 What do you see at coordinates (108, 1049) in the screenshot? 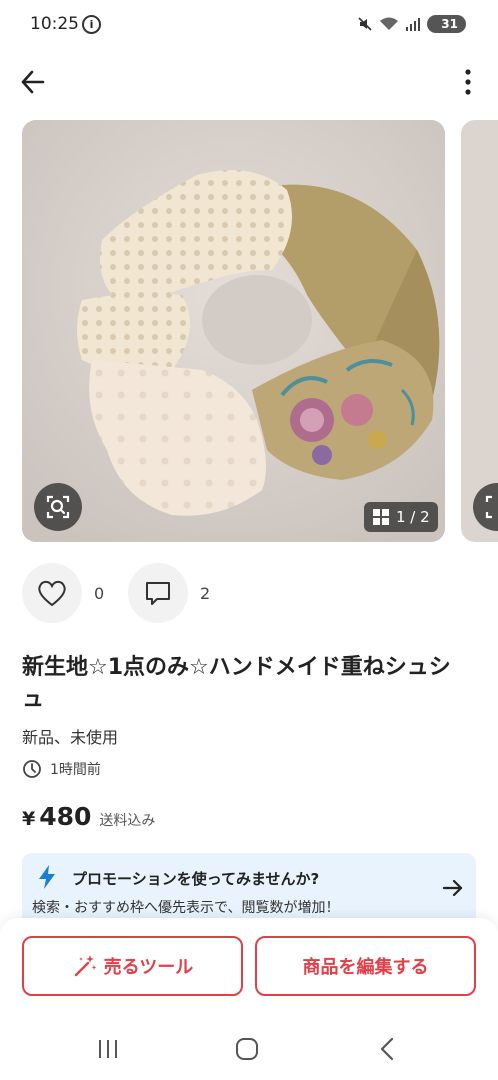
I see `recent-apps-icon` at bounding box center [108, 1049].